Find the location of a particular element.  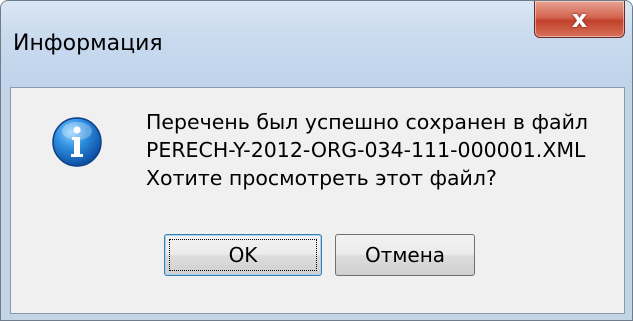

ok-button: OK is located at coordinates (243, 255).